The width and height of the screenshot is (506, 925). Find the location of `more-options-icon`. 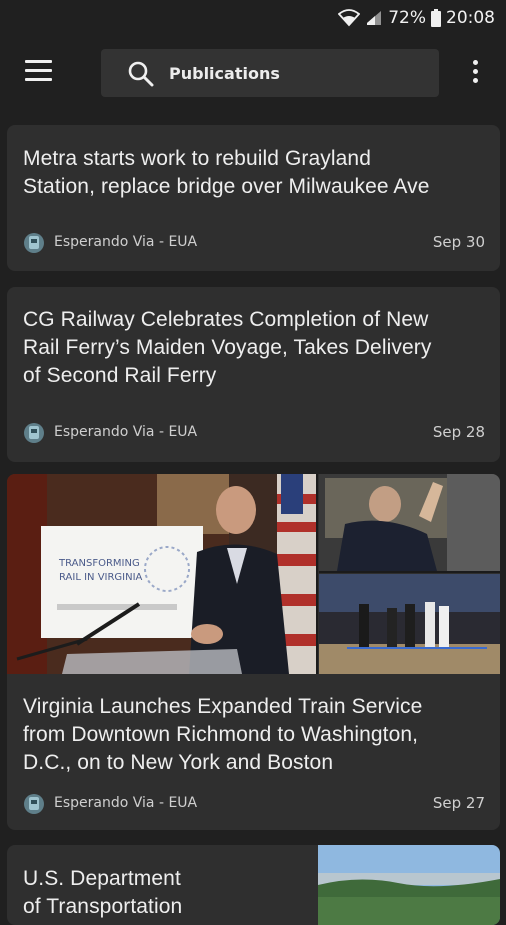

more-options-icon is located at coordinates (475, 75).